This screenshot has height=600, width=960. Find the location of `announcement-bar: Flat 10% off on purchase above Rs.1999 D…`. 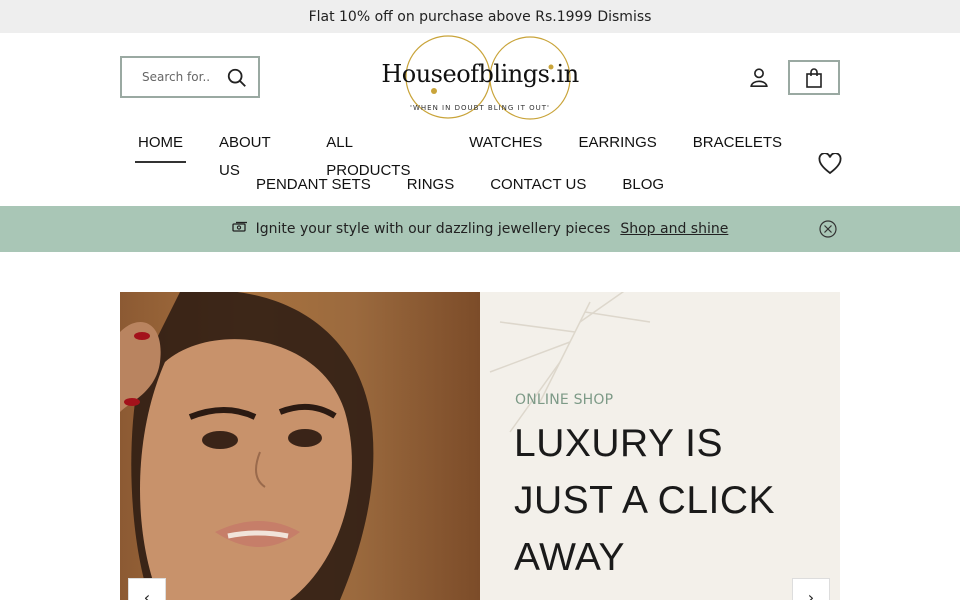

announcement-bar: Flat 10% off on purchase above Rs.1999 D… is located at coordinates (480, 16).